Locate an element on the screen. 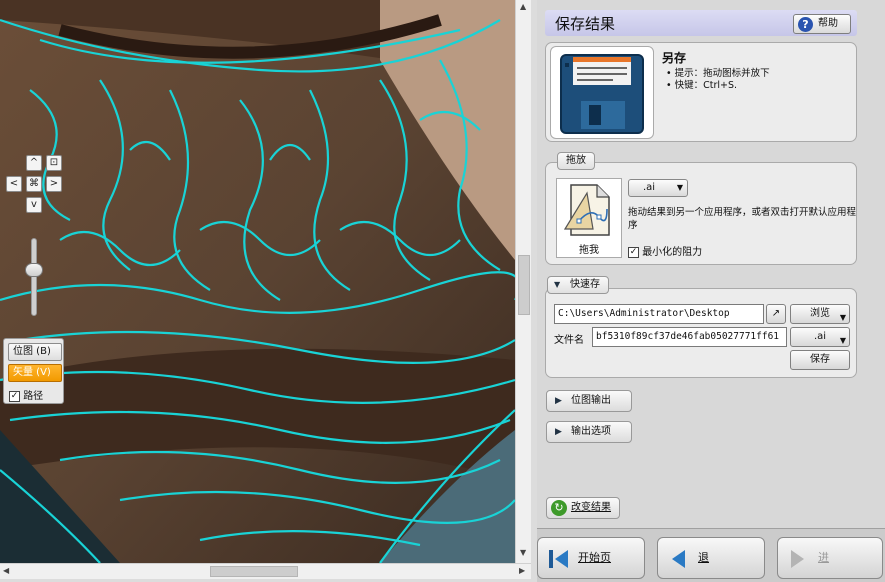  pan-left-button: < is located at coordinates (14, 184).